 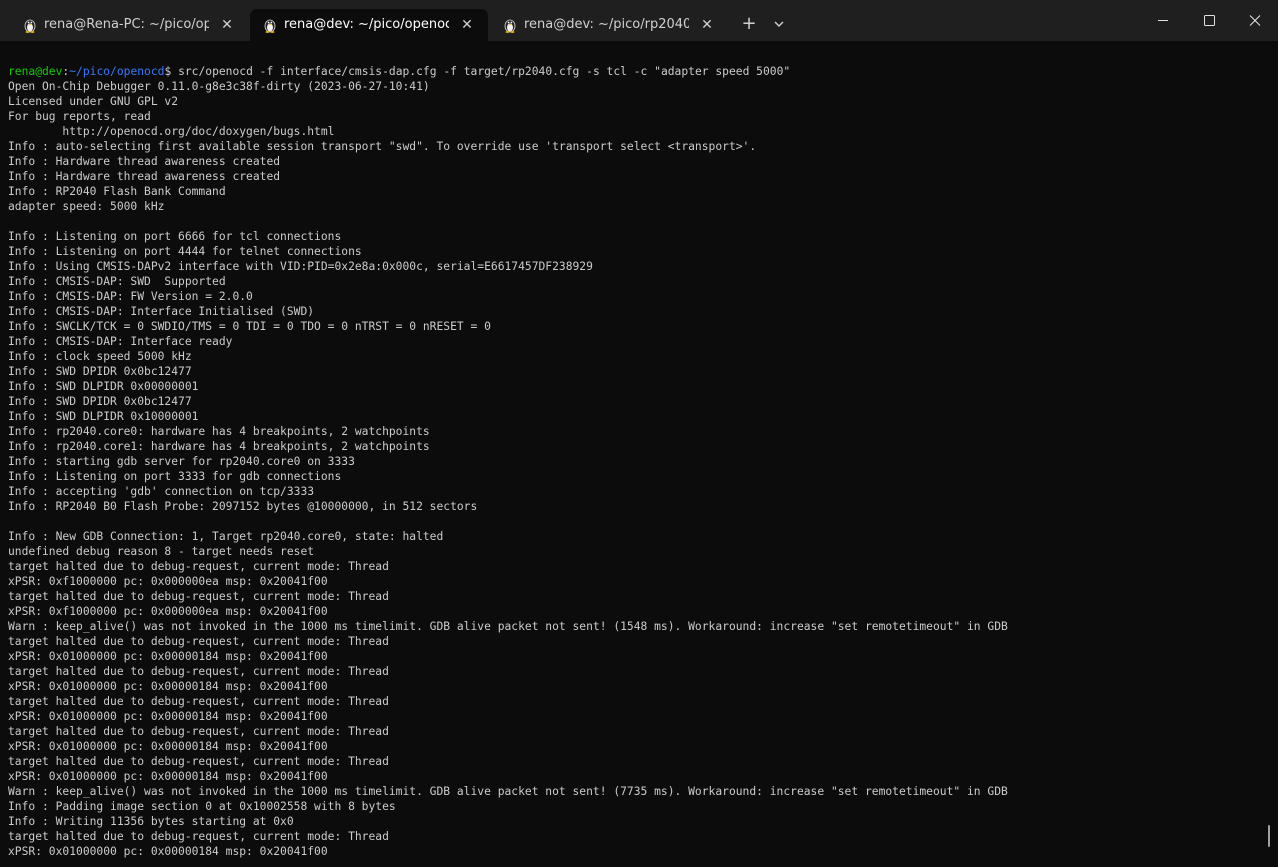 I want to click on prompt-path: ~/pico/openocd, so click(x=117, y=71).